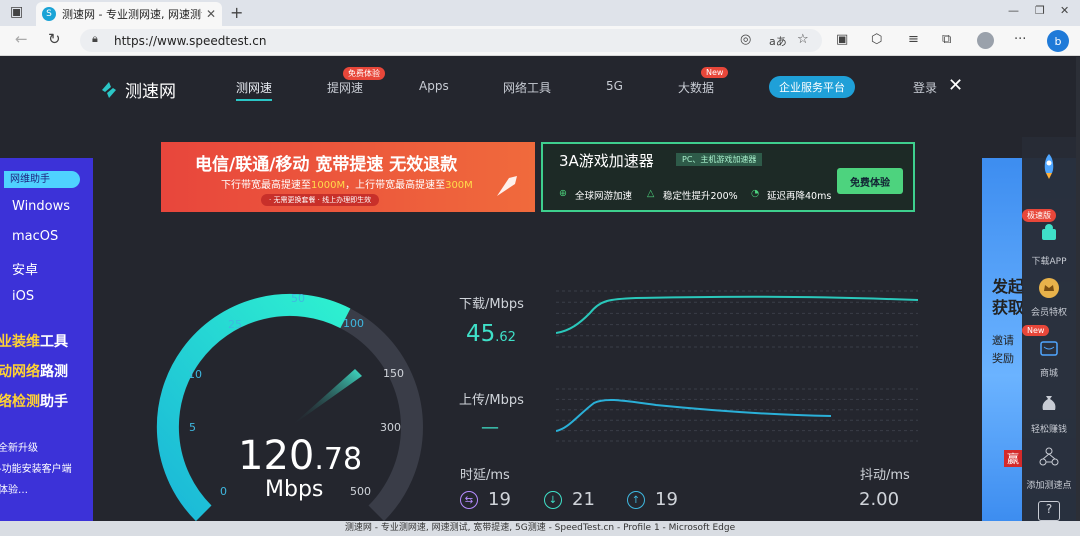 The height and width of the screenshot is (536, 1080). What do you see at coordinates (485, 475) in the screenshot?
I see `latency-label: 时延/ms` at bounding box center [485, 475].